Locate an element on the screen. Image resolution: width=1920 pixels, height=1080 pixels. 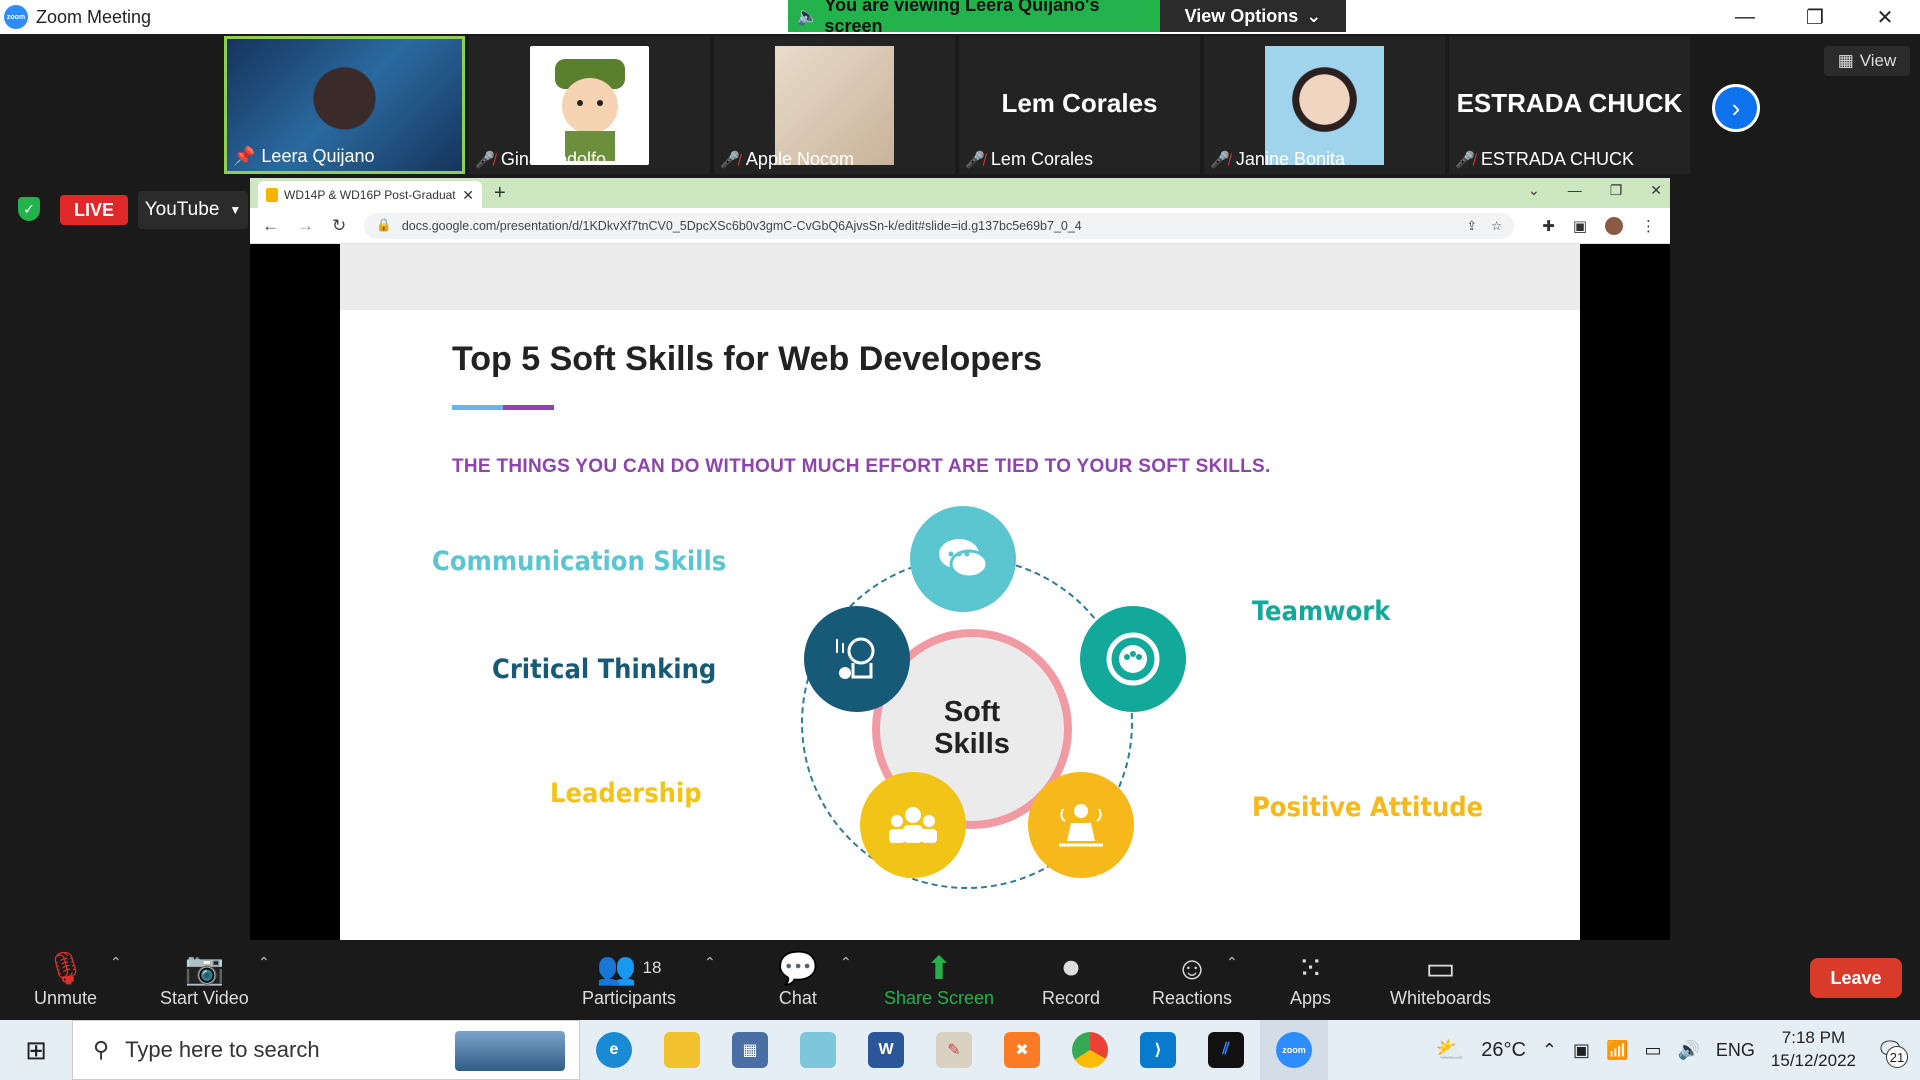
participants-button: 👥 18 Participants is located at coordinates (629, 978).